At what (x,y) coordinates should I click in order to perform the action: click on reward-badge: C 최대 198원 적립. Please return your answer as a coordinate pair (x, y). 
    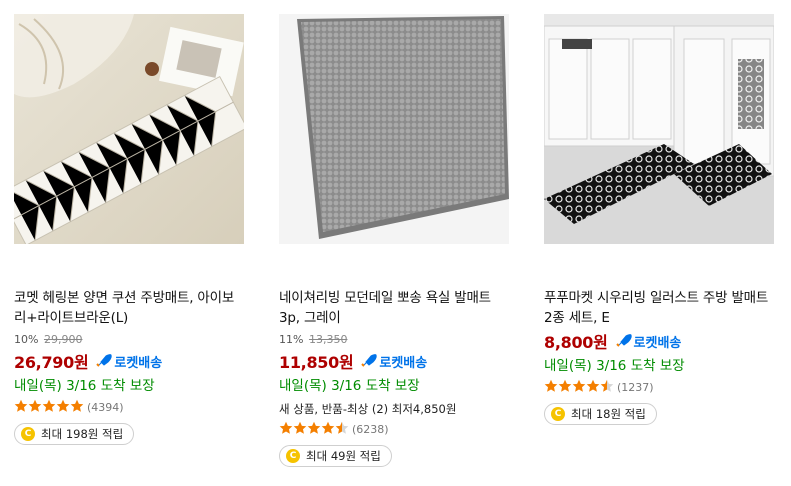
    Looking at the image, I should click on (74, 434).